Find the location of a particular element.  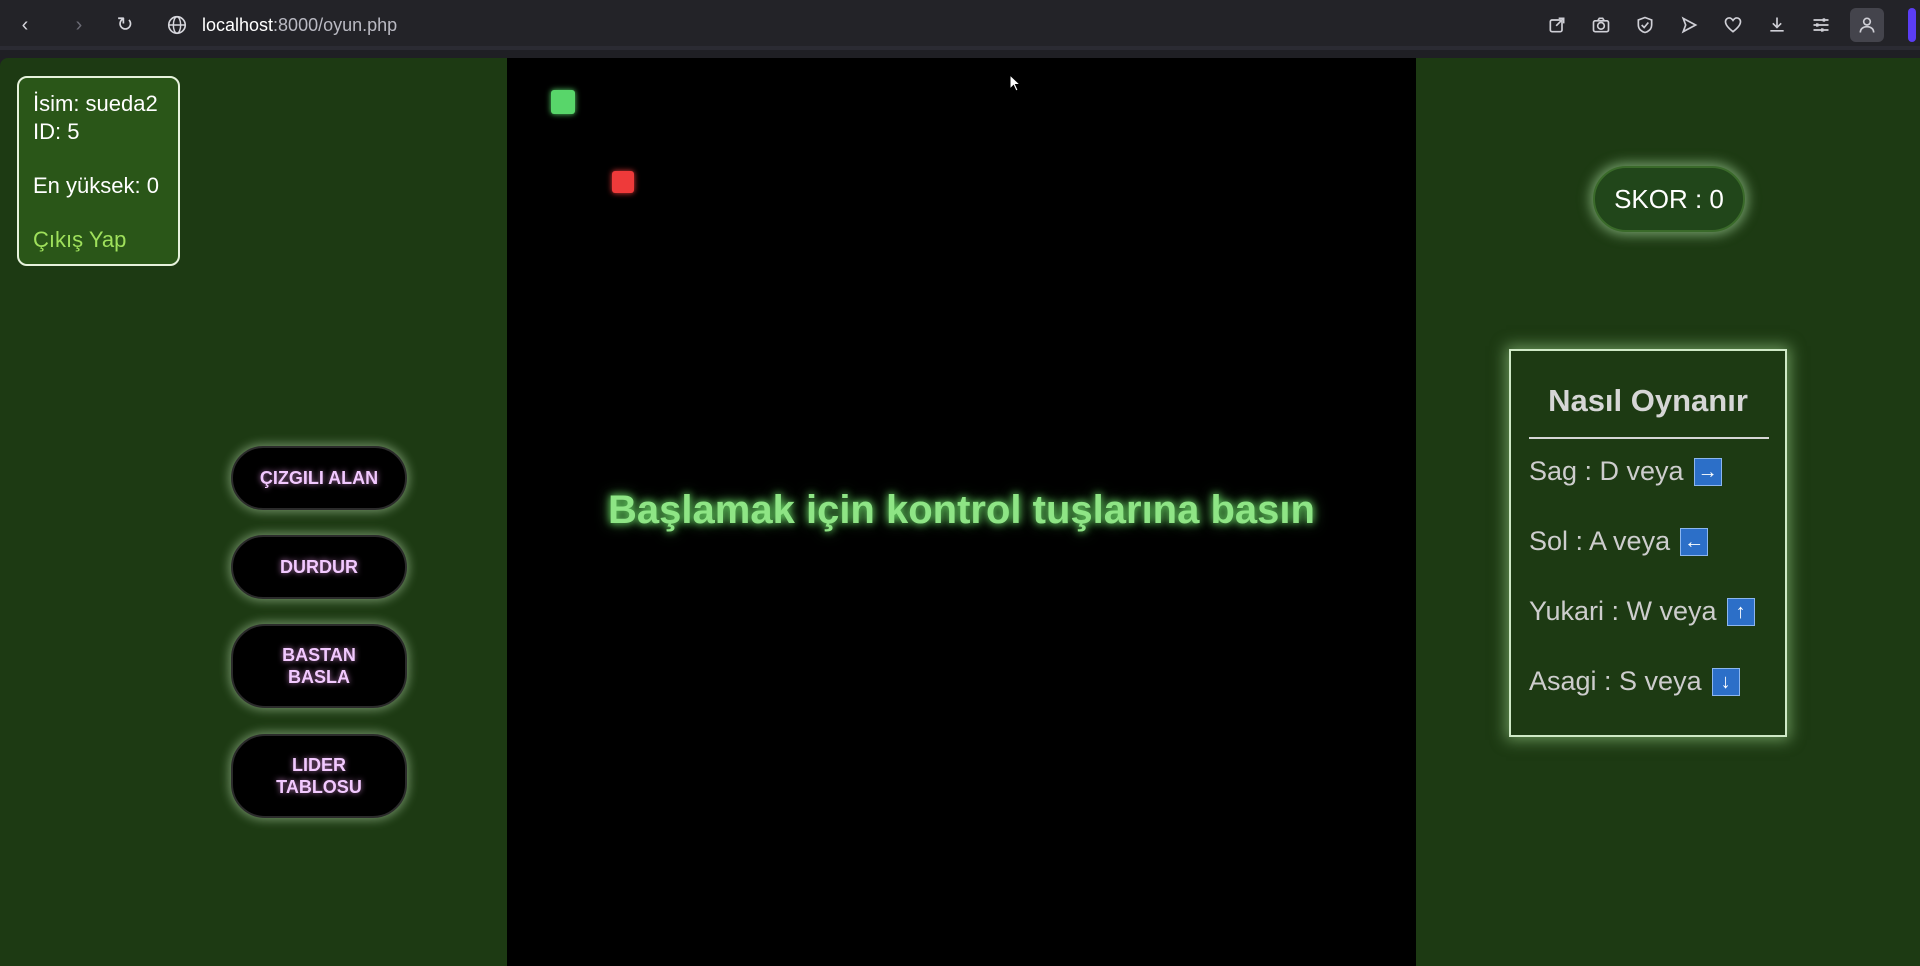

forward-button: › is located at coordinates (79, 25).